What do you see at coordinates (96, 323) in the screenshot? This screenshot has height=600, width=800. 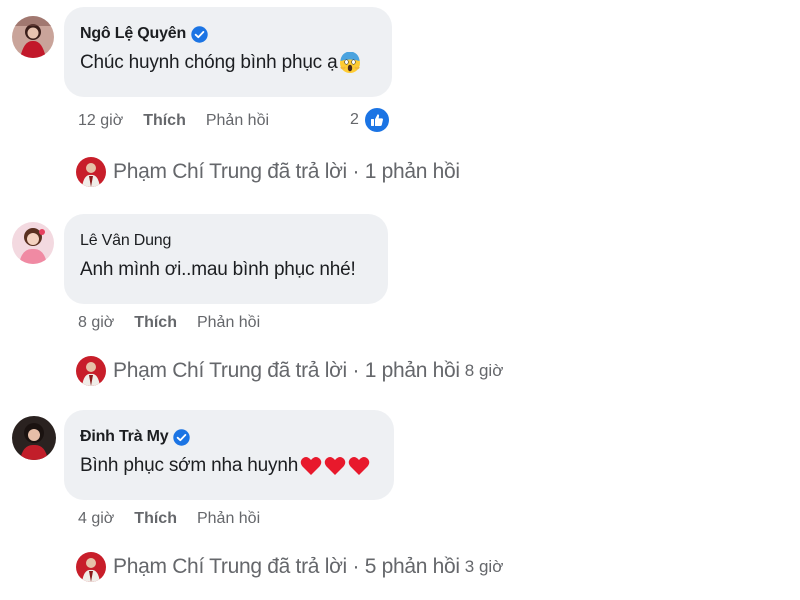 I see `comment-time: 8 giờ` at bounding box center [96, 323].